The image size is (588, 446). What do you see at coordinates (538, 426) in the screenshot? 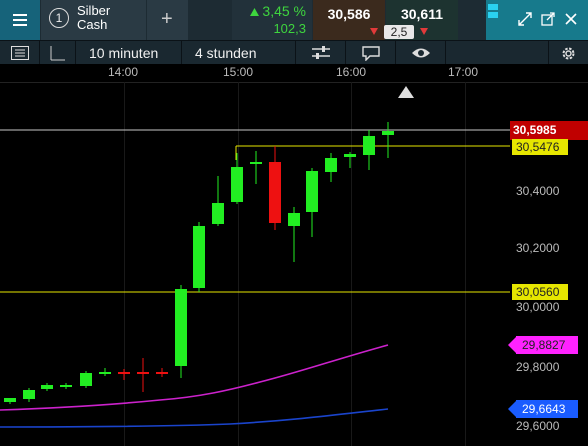
I see `price-tick: 29,6000` at bounding box center [538, 426].